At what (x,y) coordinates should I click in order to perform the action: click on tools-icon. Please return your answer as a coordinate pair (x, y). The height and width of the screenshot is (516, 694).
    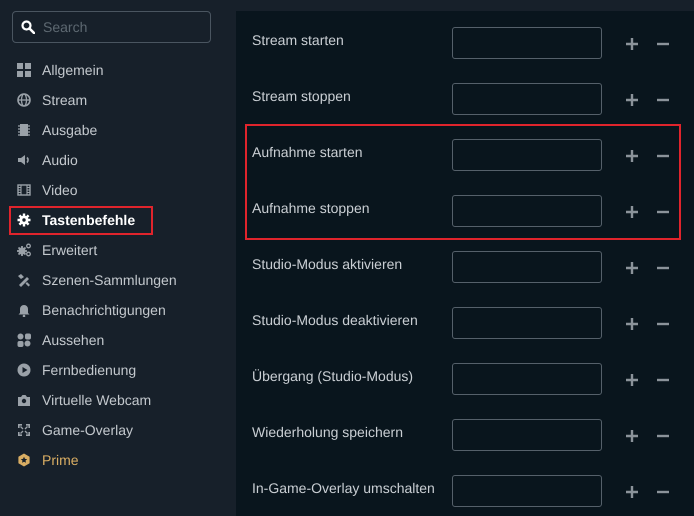
    Looking at the image, I should click on (24, 280).